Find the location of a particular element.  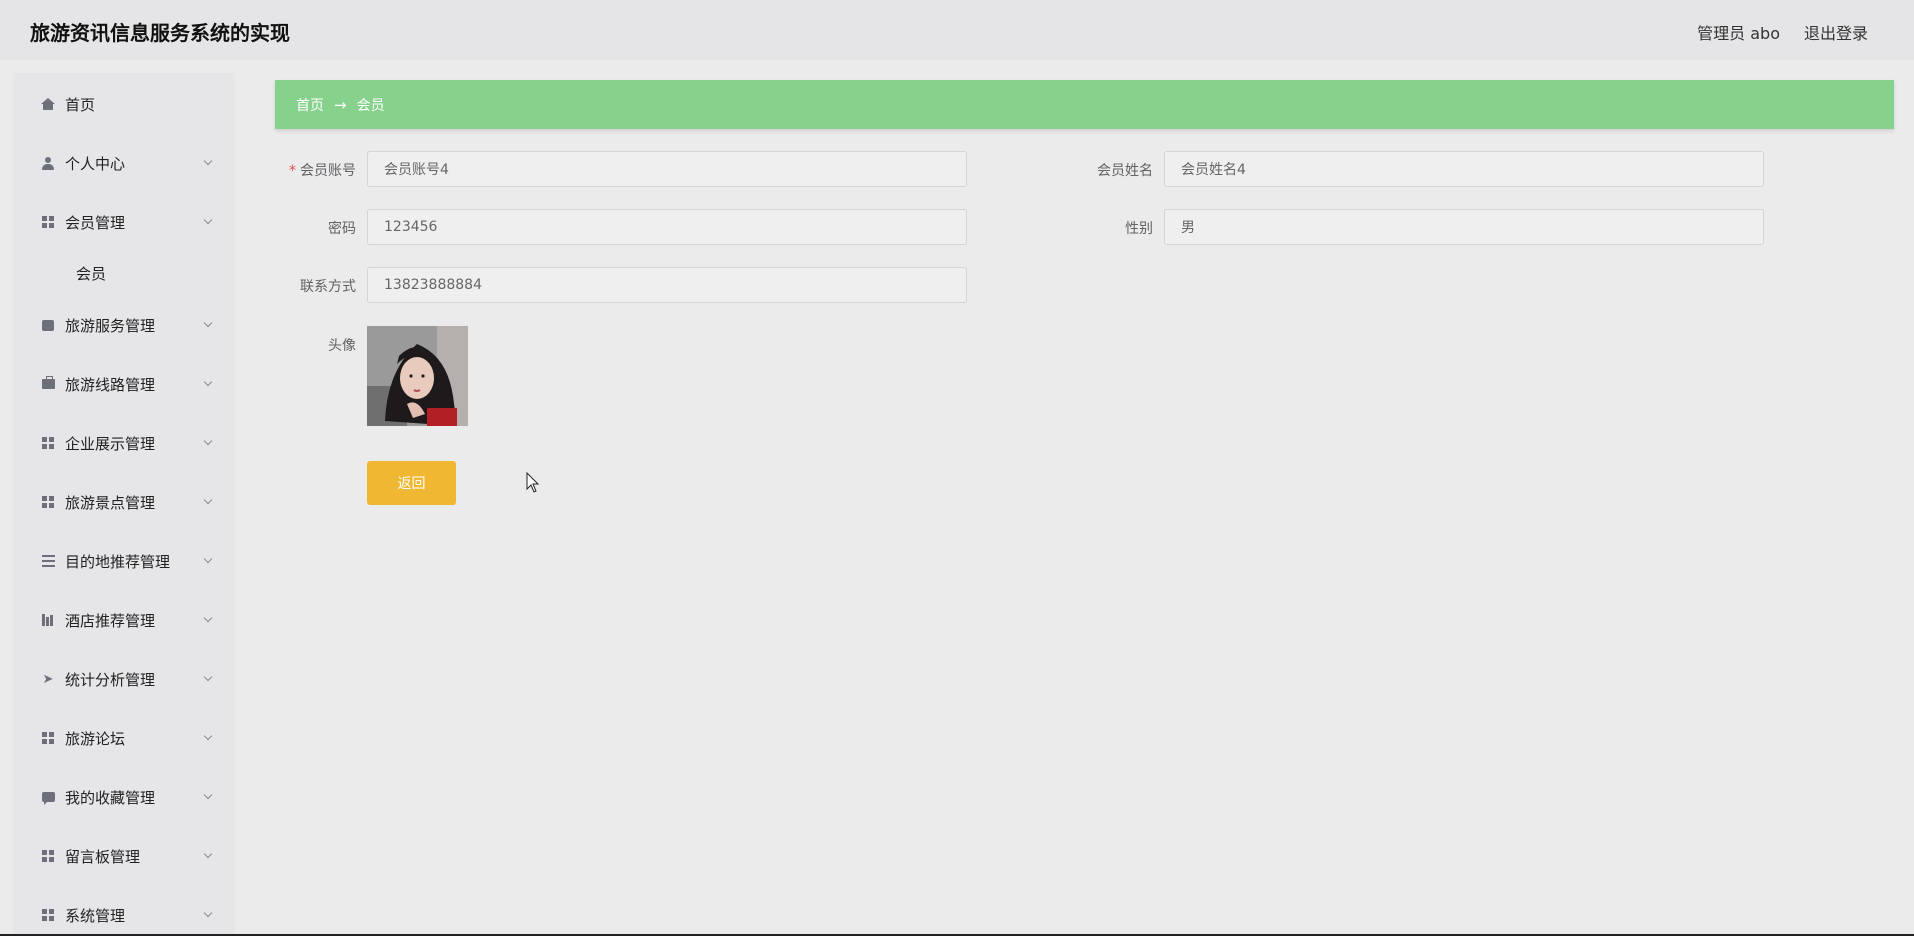

sidebar-subitem-member: 会员 is located at coordinates (124, 273).